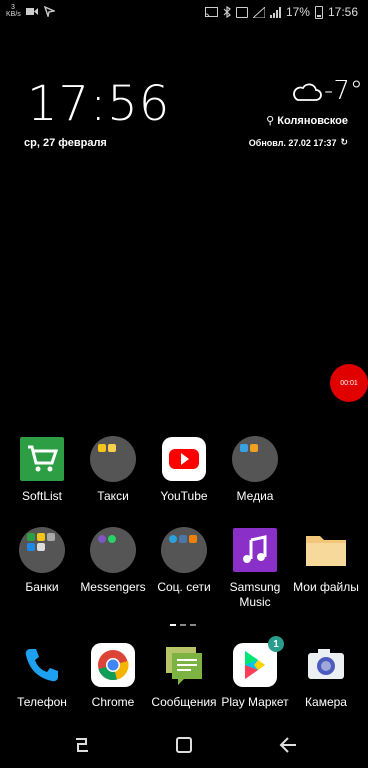  What do you see at coordinates (184, 14) in the screenshot?
I see `status-bar: 3 KB/s 17% 17:56` at bounding box center [184, 14].